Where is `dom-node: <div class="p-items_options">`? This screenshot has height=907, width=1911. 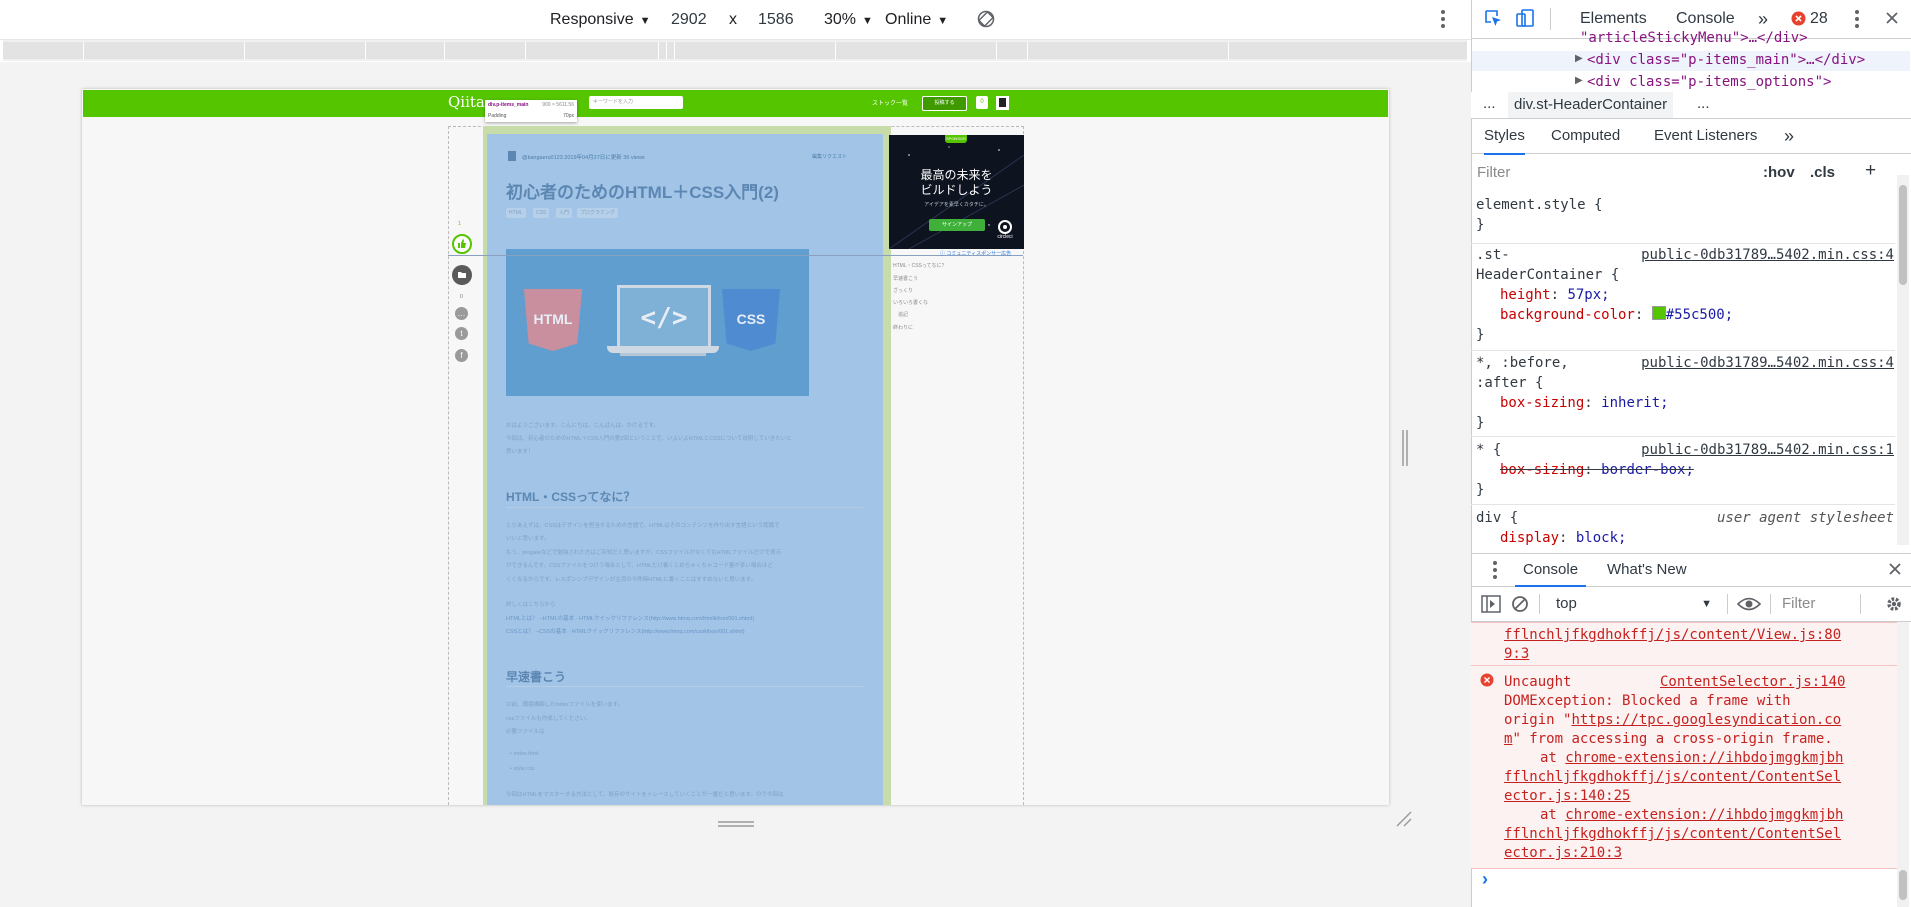 dom-node: <div class="p-items_options"> is located at coordinates (1709, 82).